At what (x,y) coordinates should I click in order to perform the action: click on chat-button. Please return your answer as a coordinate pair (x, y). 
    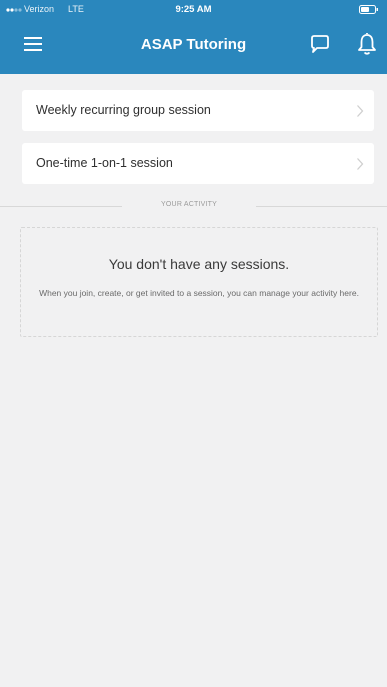
    Looking at the image, I should click on (320, 44).